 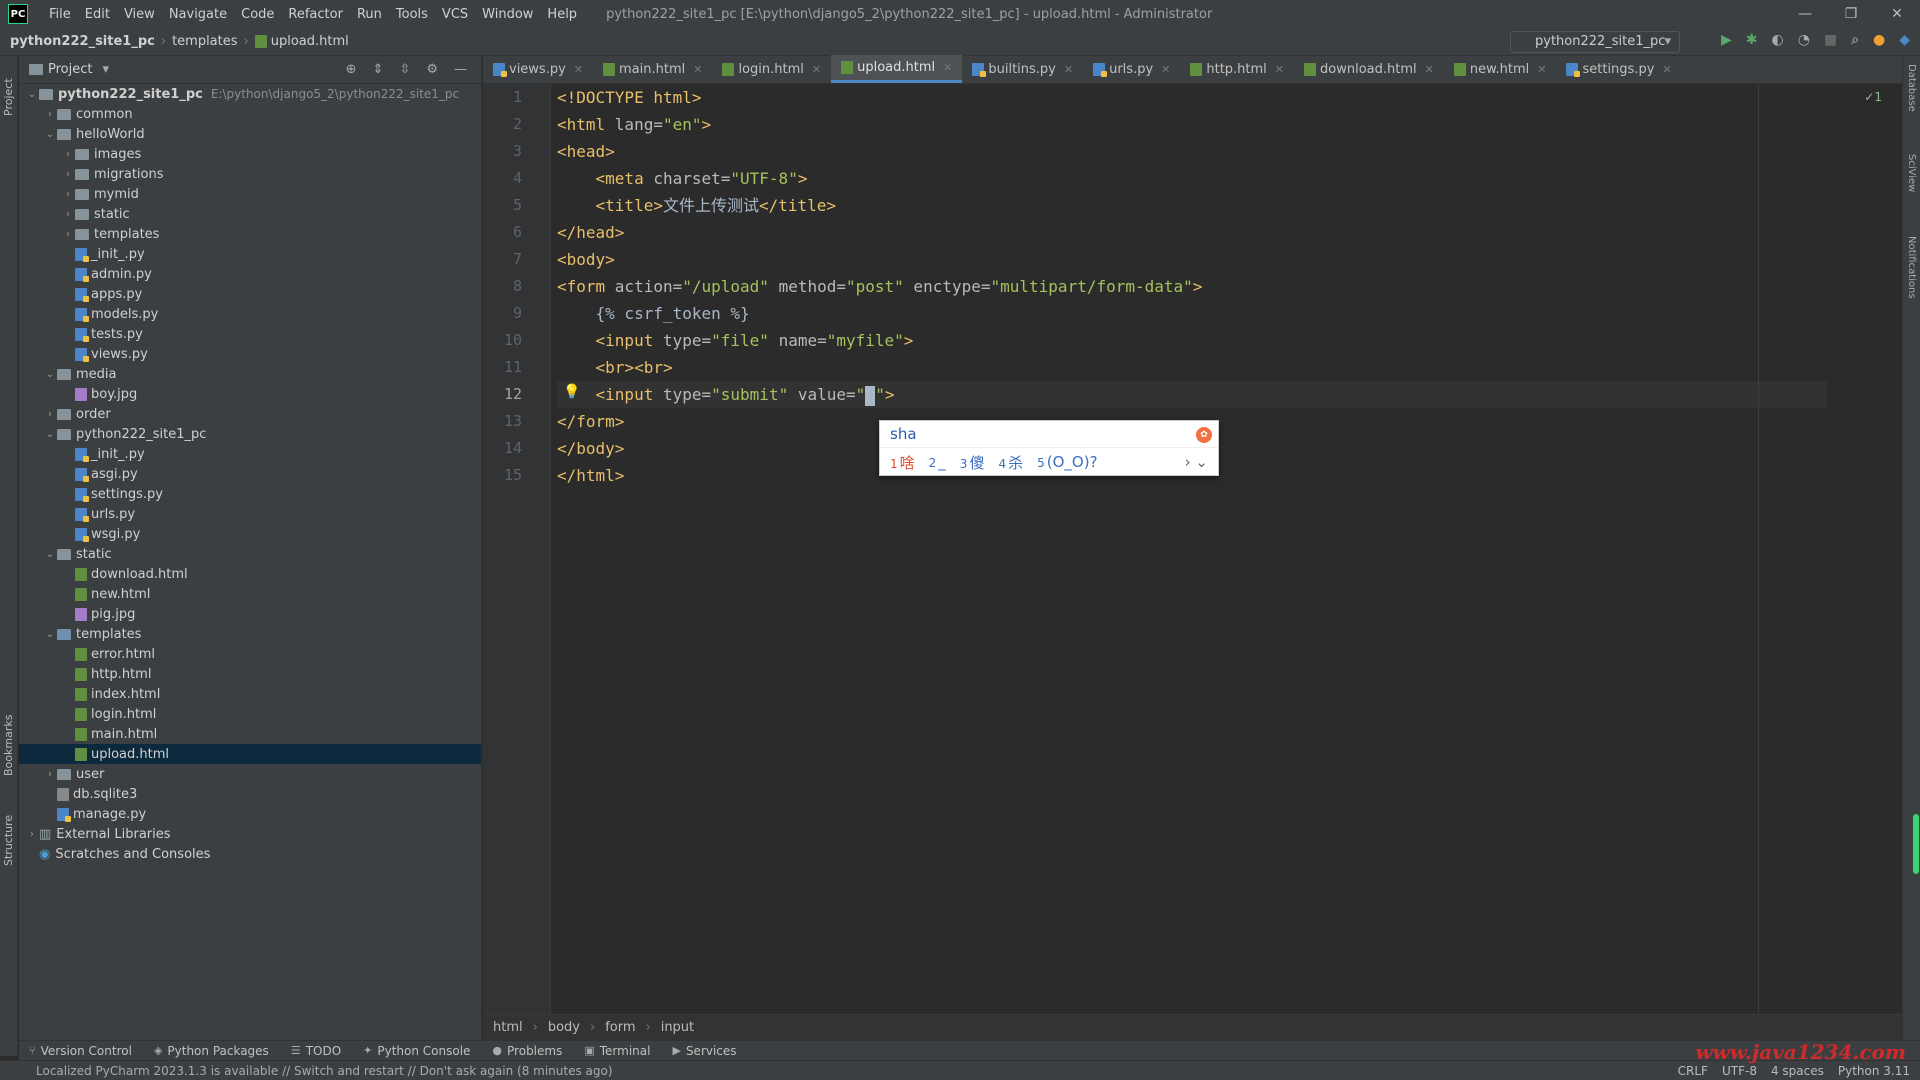 What do you see at coordinates (250, 154) in the screenshot?
I see `tree-item: › images` at bounding box center [250, 154].